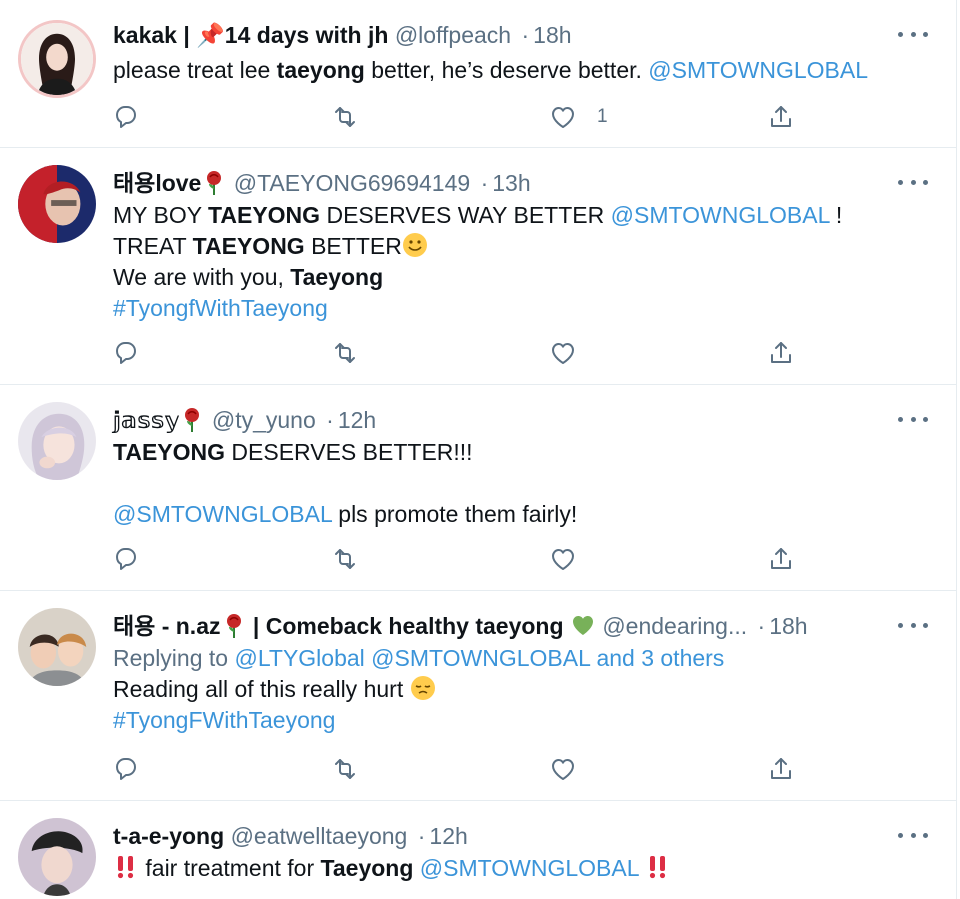 The image size is (960, 899). What do you see at coordinates (320, 70) in the screenshot?
I see `text-run-bold: taeyong` at bounding box center [320, 70].